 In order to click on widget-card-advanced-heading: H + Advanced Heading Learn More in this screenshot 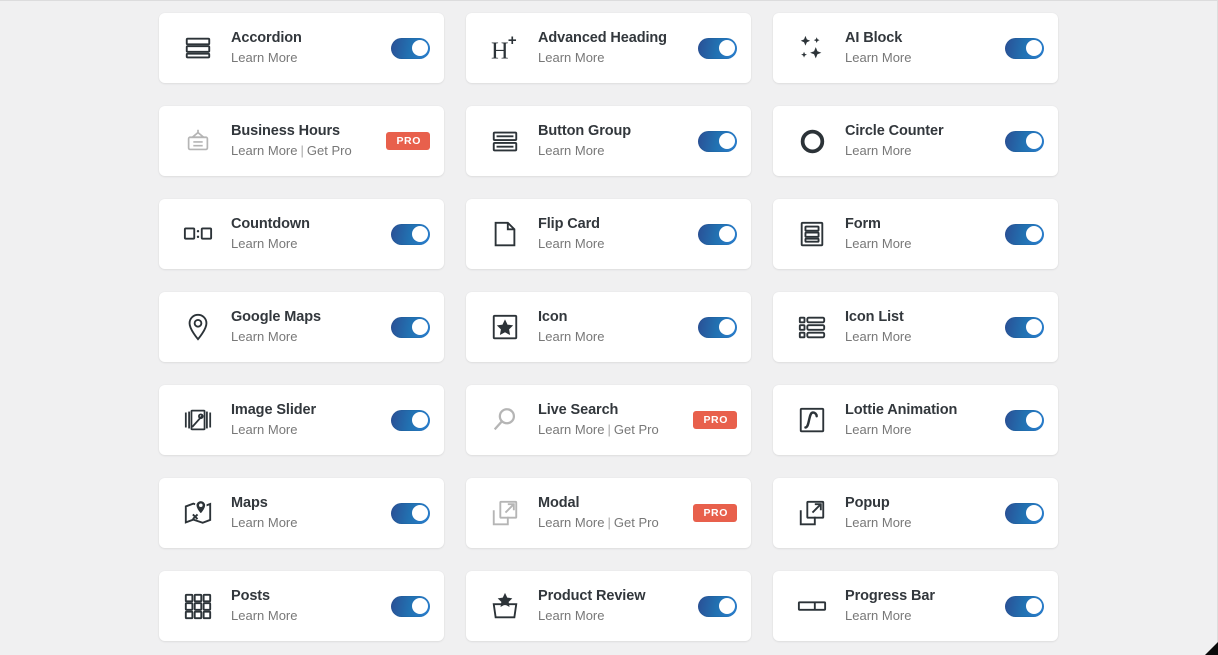, I will do `click(608, 48)`.